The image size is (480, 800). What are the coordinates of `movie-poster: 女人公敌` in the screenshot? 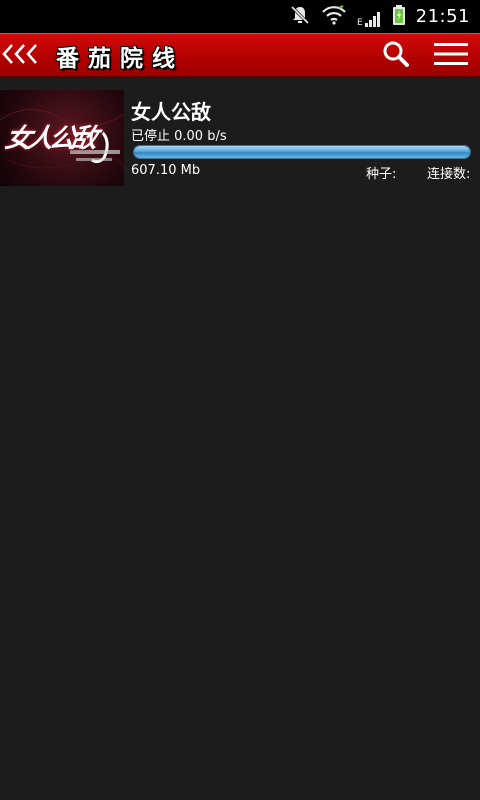 It's located at (62, 138).